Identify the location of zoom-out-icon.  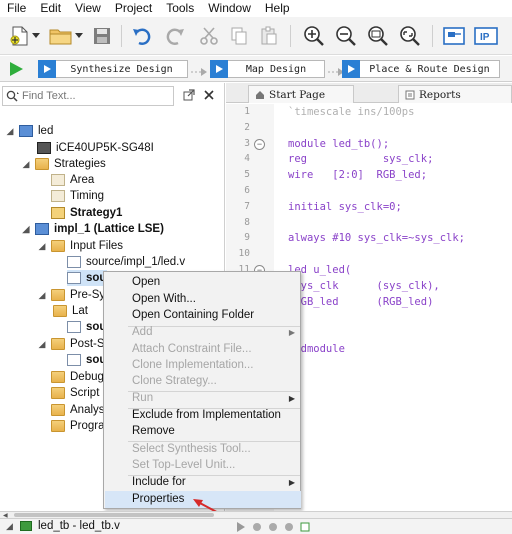
(346, 36).